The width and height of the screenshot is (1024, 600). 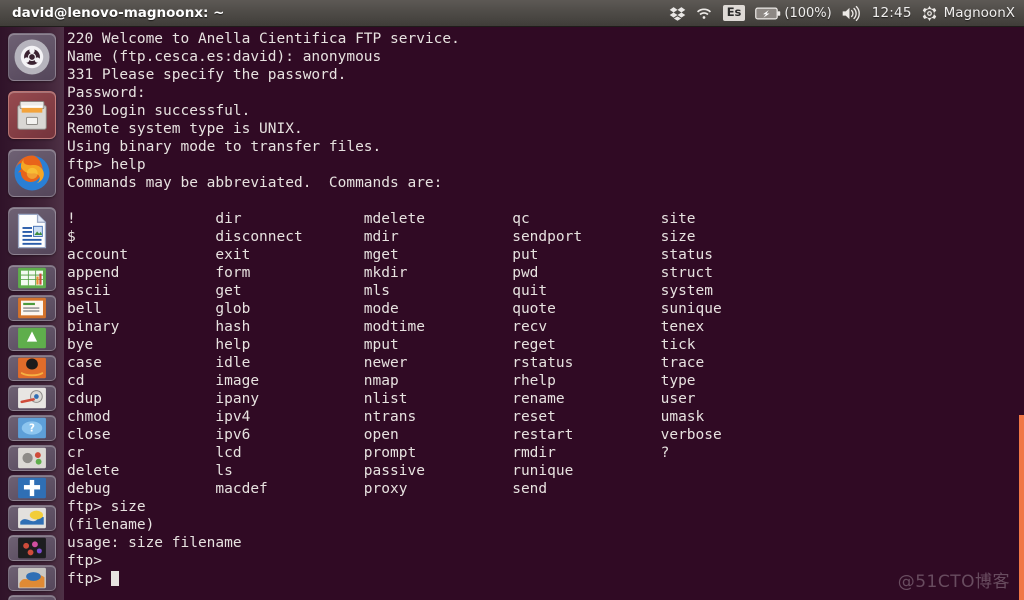 I want to click on launcher-item-gimp, so click(x=32, y=578).